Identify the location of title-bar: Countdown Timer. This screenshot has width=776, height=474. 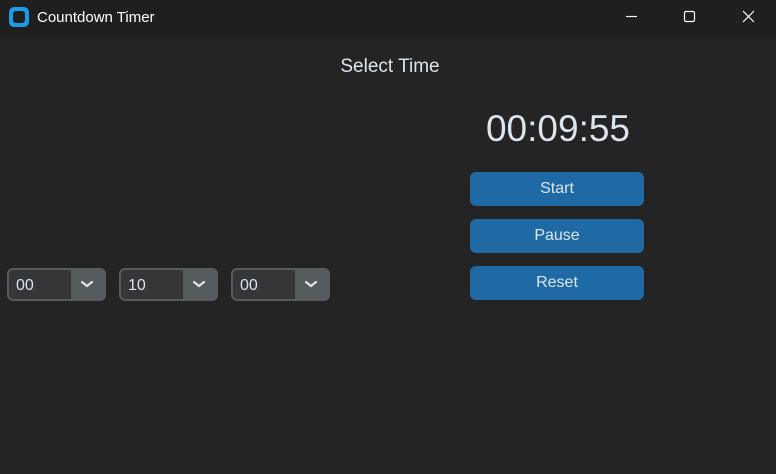
(388, 18).